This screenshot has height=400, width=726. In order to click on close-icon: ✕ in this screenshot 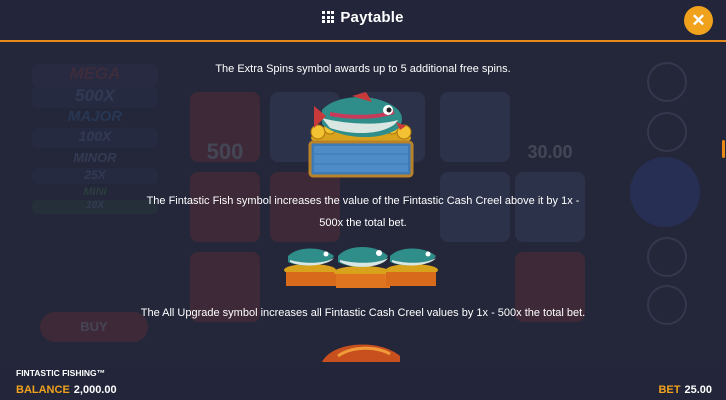, I will do `click(698, 20)`.